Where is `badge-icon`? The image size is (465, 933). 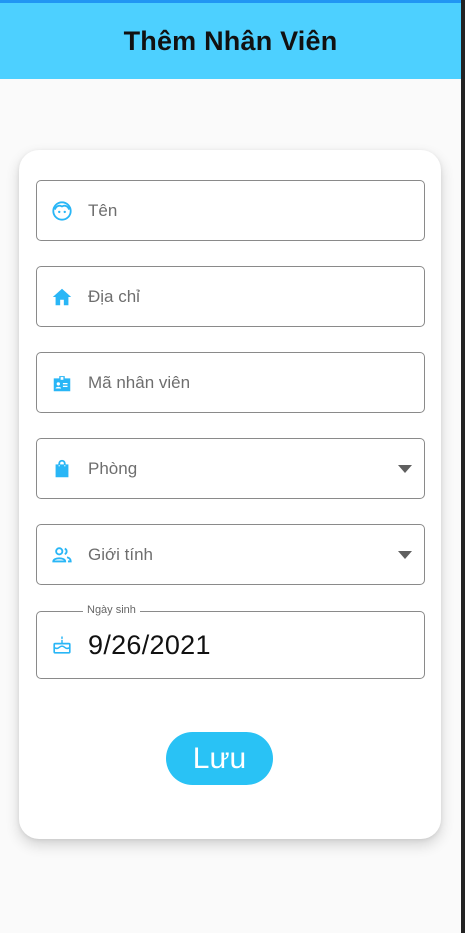
badge-icon is located at coordinates (62, 383).